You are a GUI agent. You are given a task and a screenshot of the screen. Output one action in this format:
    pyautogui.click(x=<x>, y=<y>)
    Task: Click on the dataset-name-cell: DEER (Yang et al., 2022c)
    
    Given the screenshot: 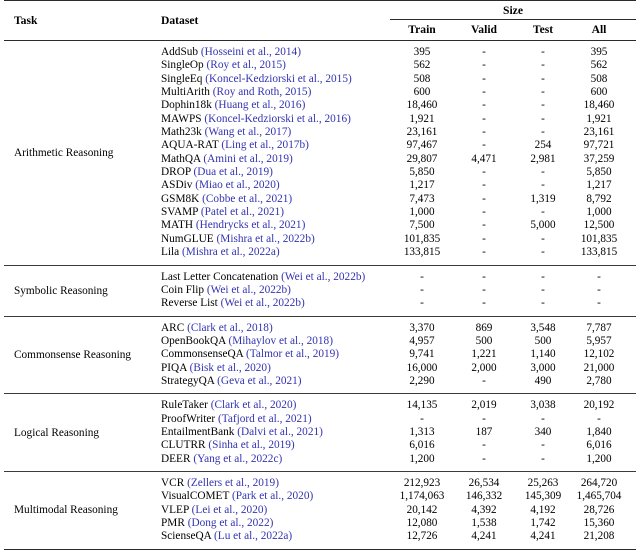 What is the action you would take?
    pyautogui.click(x=271, y=459)
    